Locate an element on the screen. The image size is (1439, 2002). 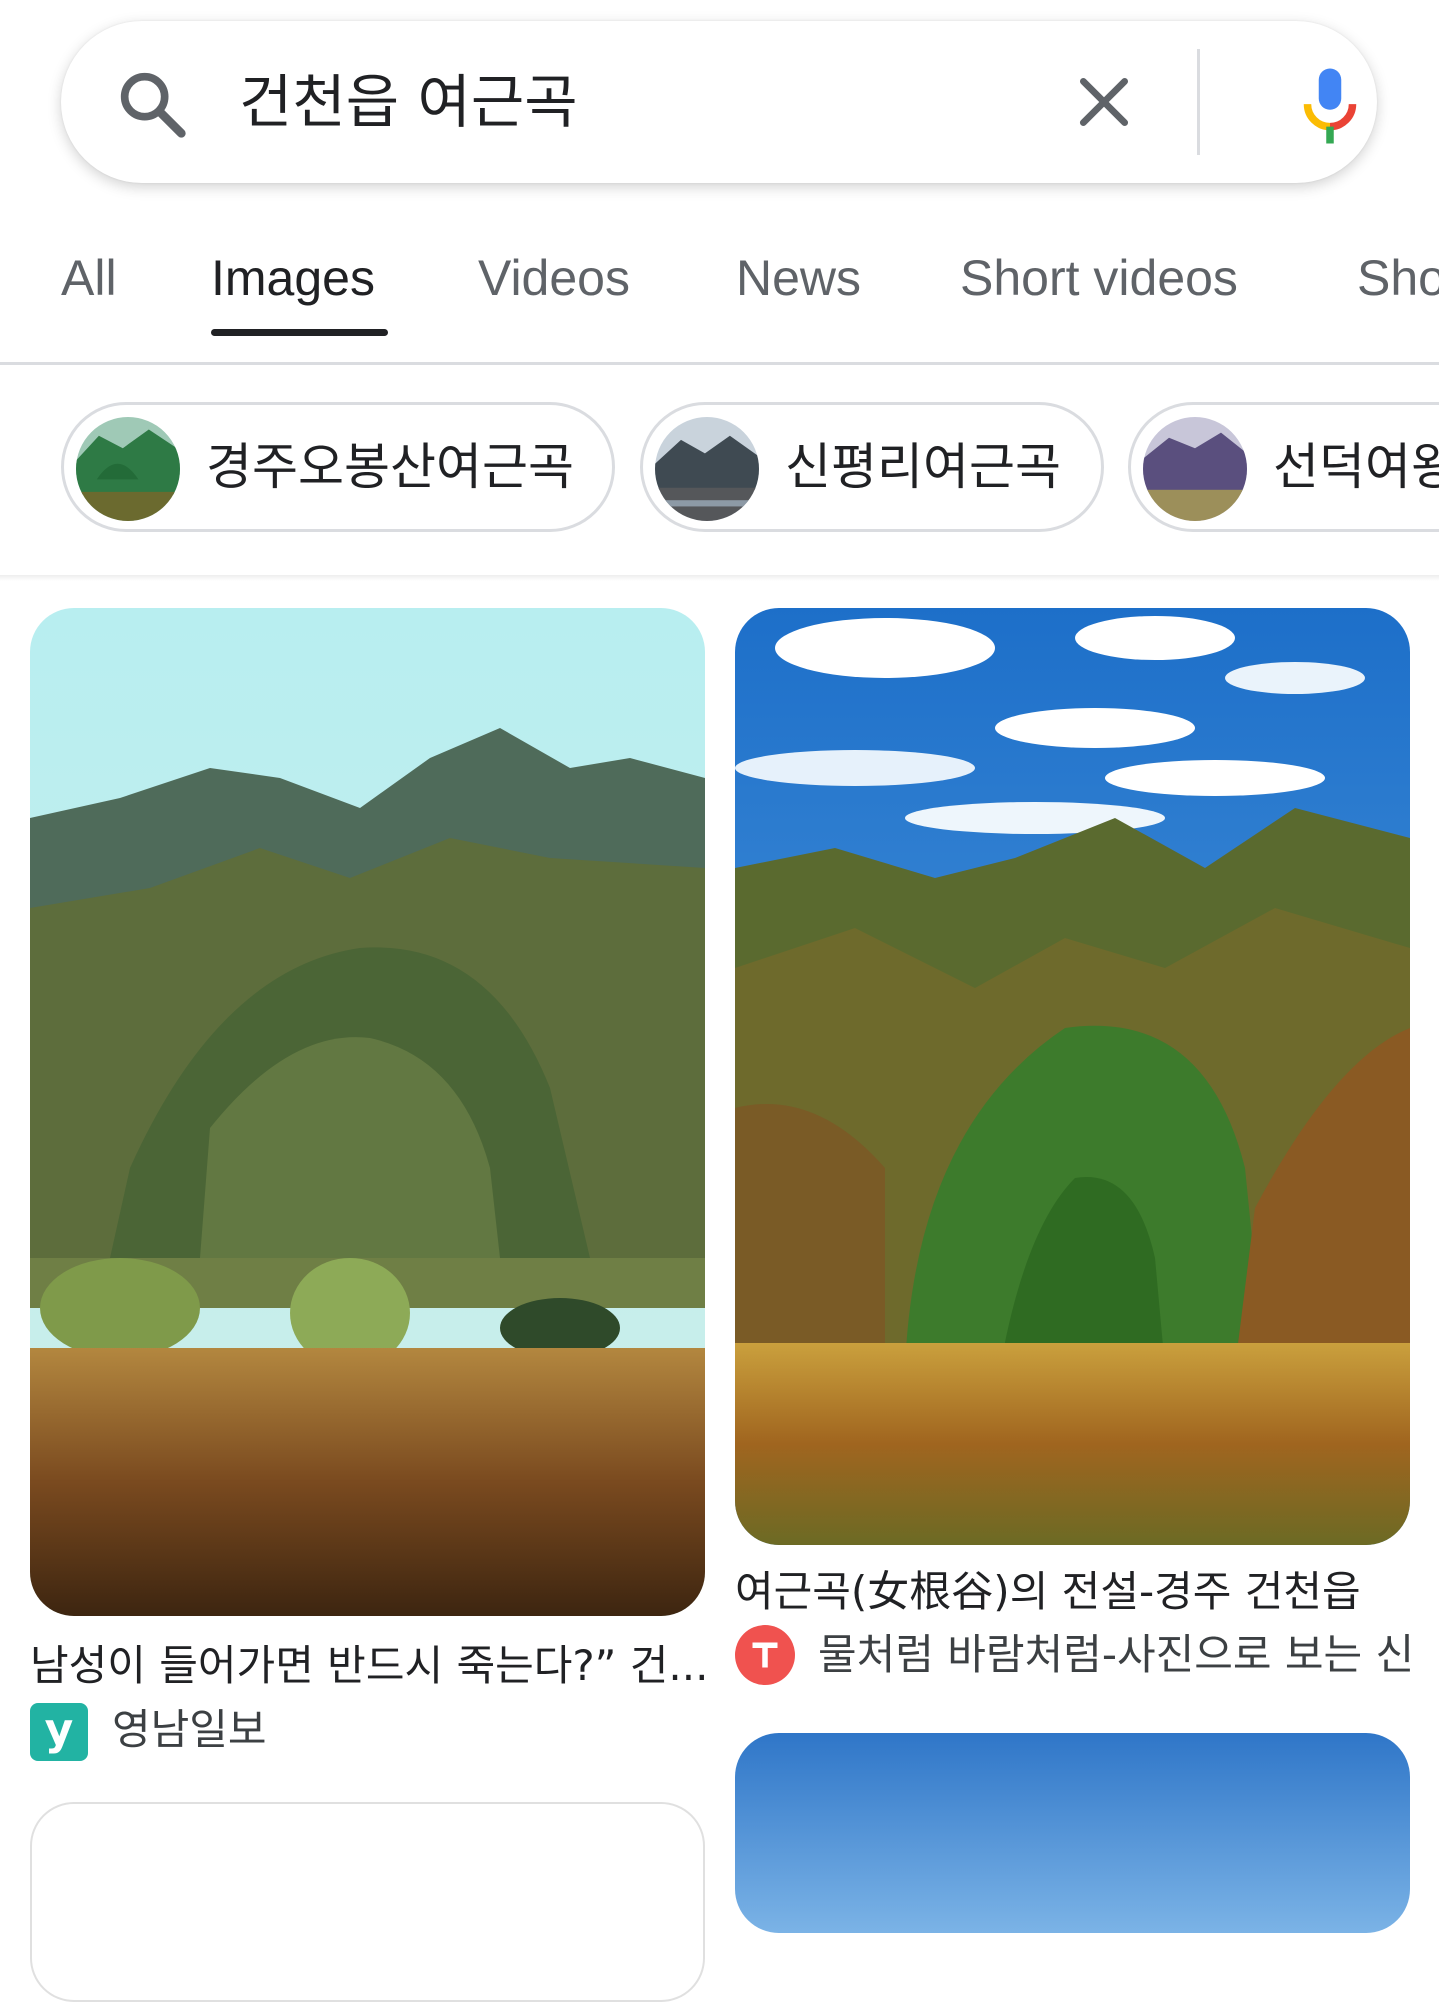
chips-shadow is located at coordinates (719, 578).